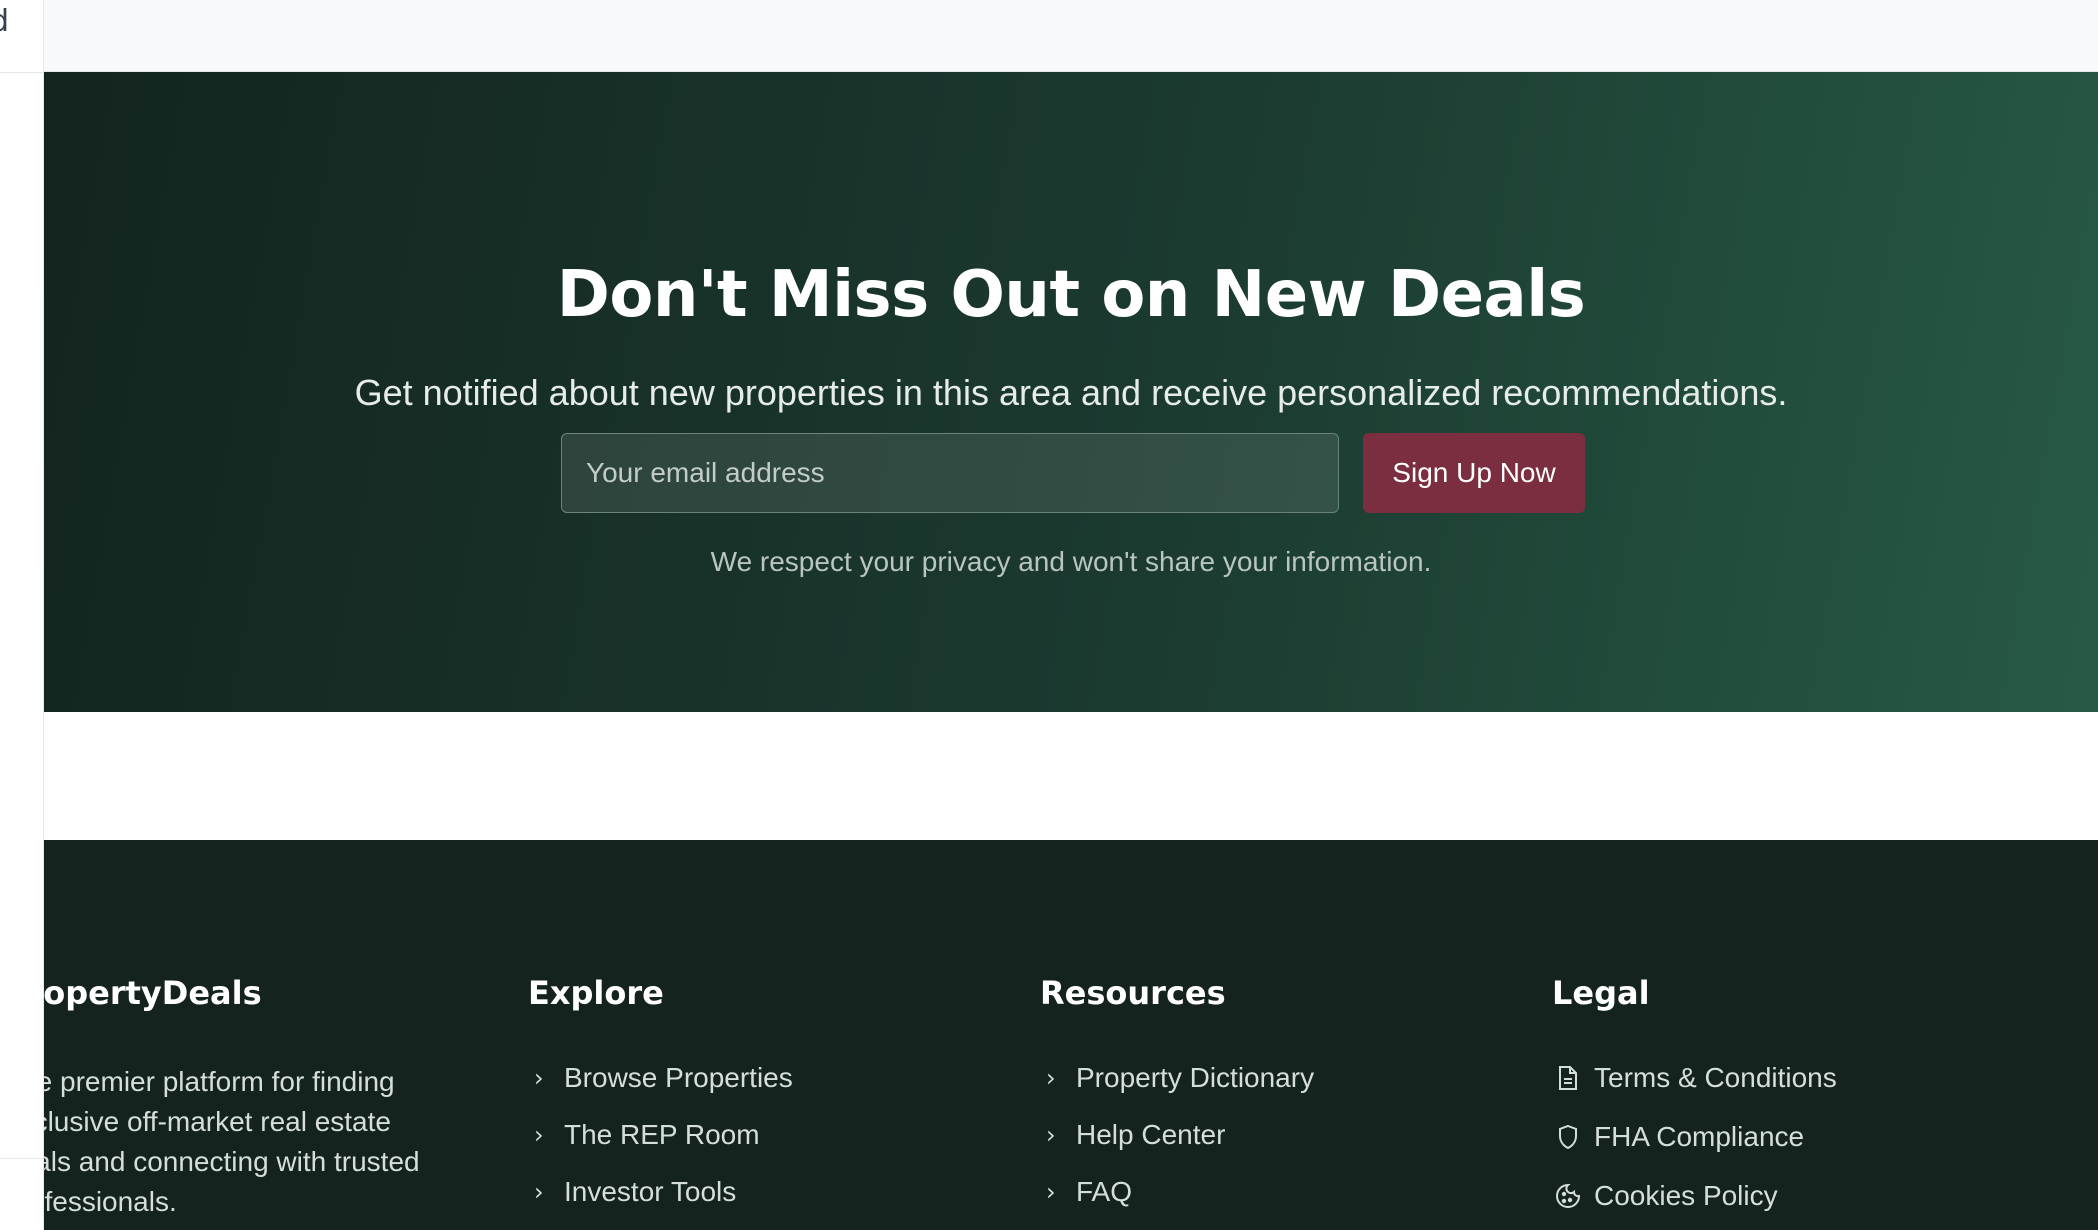  What do you see at coordinates (1568, 1078) in the screenshot?
I see `document-icon` at bounding box center [1568, 1078].